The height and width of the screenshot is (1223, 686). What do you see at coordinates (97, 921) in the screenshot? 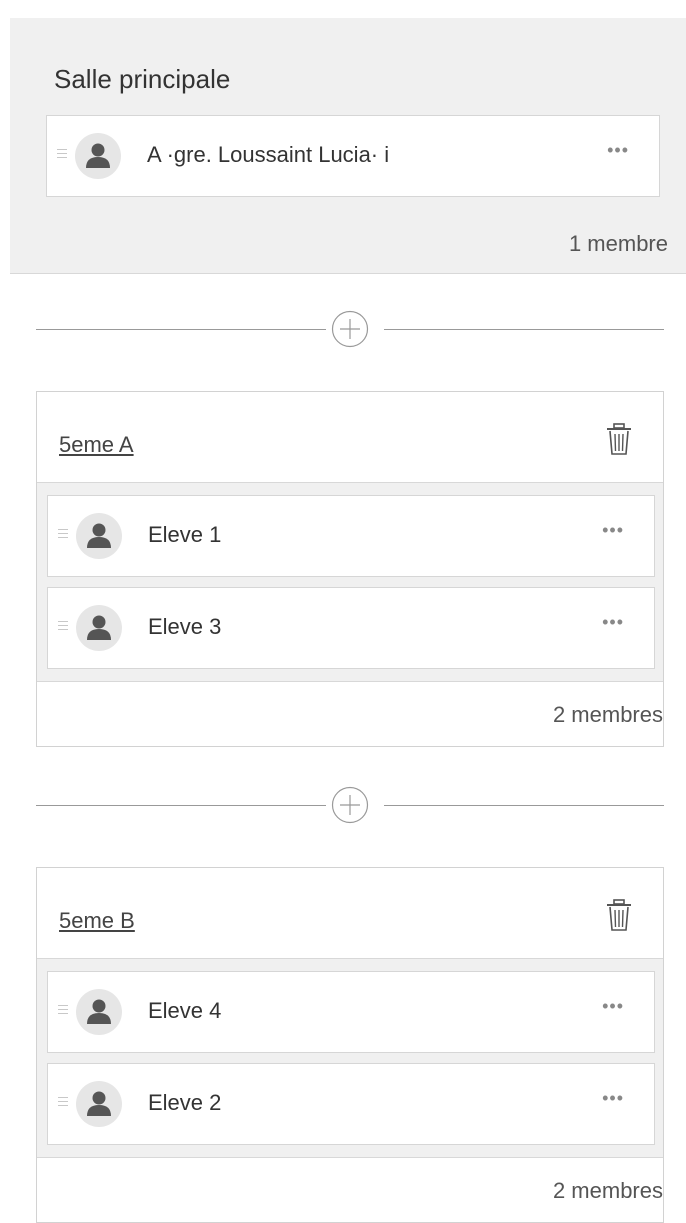
I see `group-name-link: 5eme B` at bounding box center [97, 921].